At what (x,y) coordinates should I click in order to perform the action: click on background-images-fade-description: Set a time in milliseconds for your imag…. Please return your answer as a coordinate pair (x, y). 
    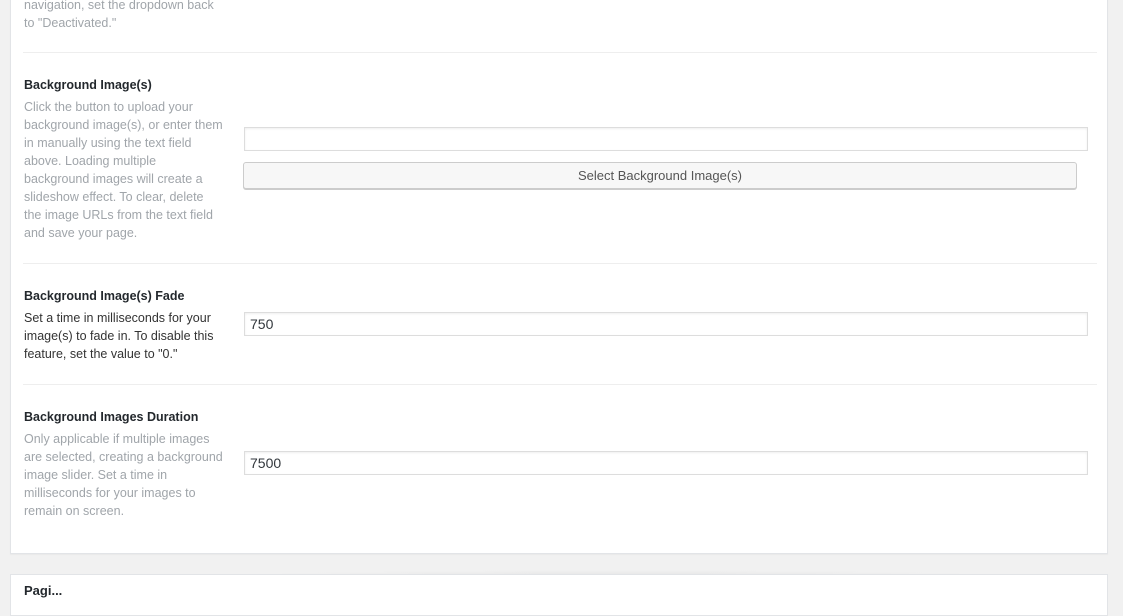
    Looking at the image, I should click on (119, 336).